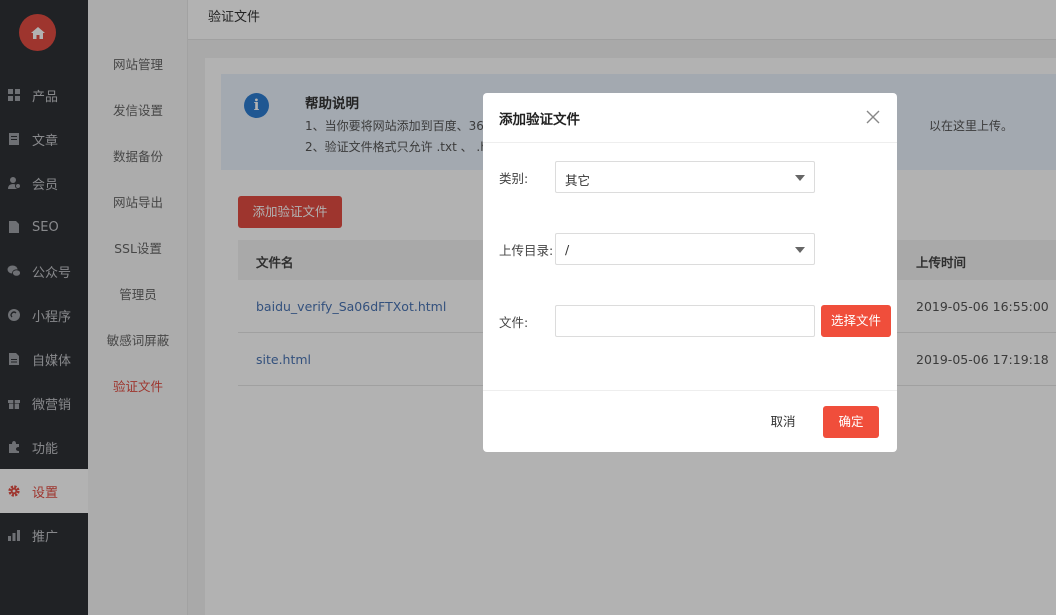 The image size is (1056, 615). What do you see at coordinates (685, 177) in the screenshot?
I see `category-select: 其它` at bounding box center [685, 177].